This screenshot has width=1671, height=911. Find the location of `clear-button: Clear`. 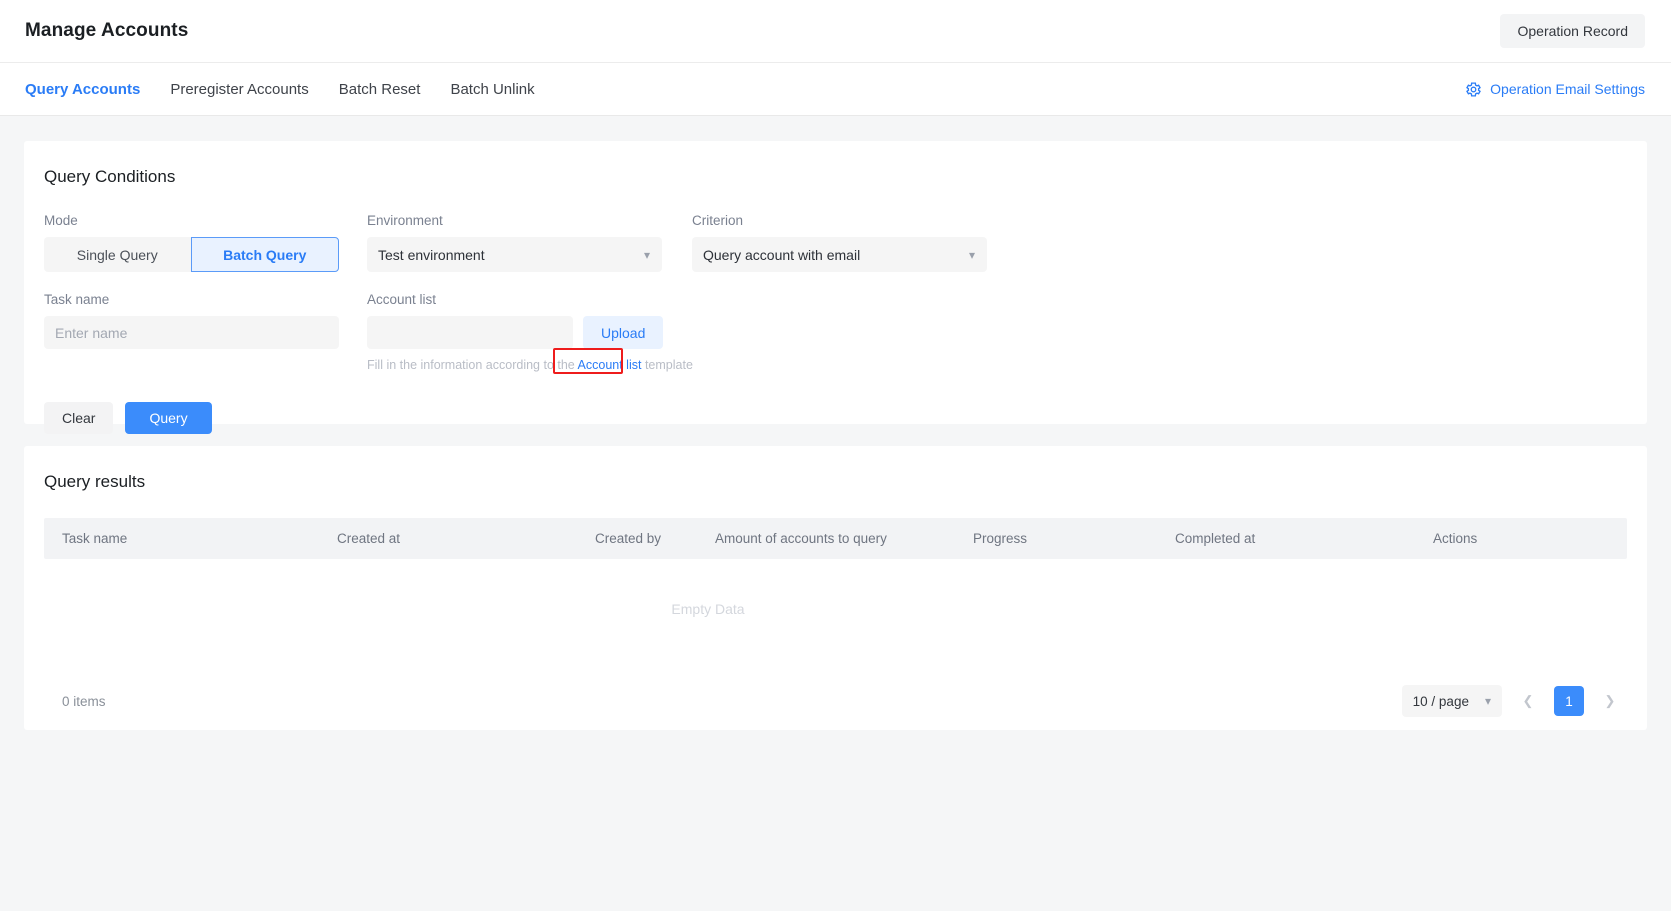

clear-button: Clear is located at coordinates (79, 418).